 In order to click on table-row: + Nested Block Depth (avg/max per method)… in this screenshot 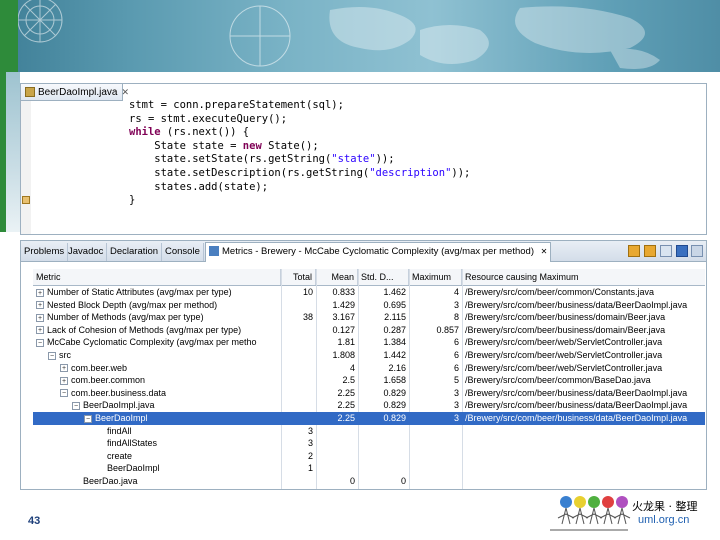, I will do `click(369, 305)`.